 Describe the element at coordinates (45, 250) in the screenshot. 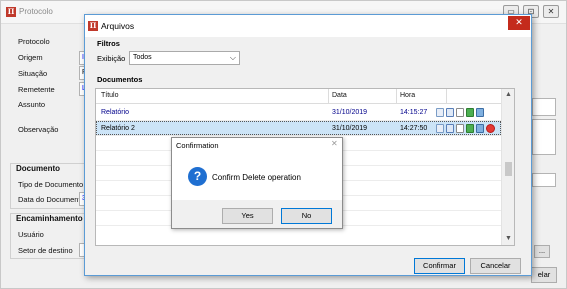

I see `setor-destino-label: Setor de destino` at that location.